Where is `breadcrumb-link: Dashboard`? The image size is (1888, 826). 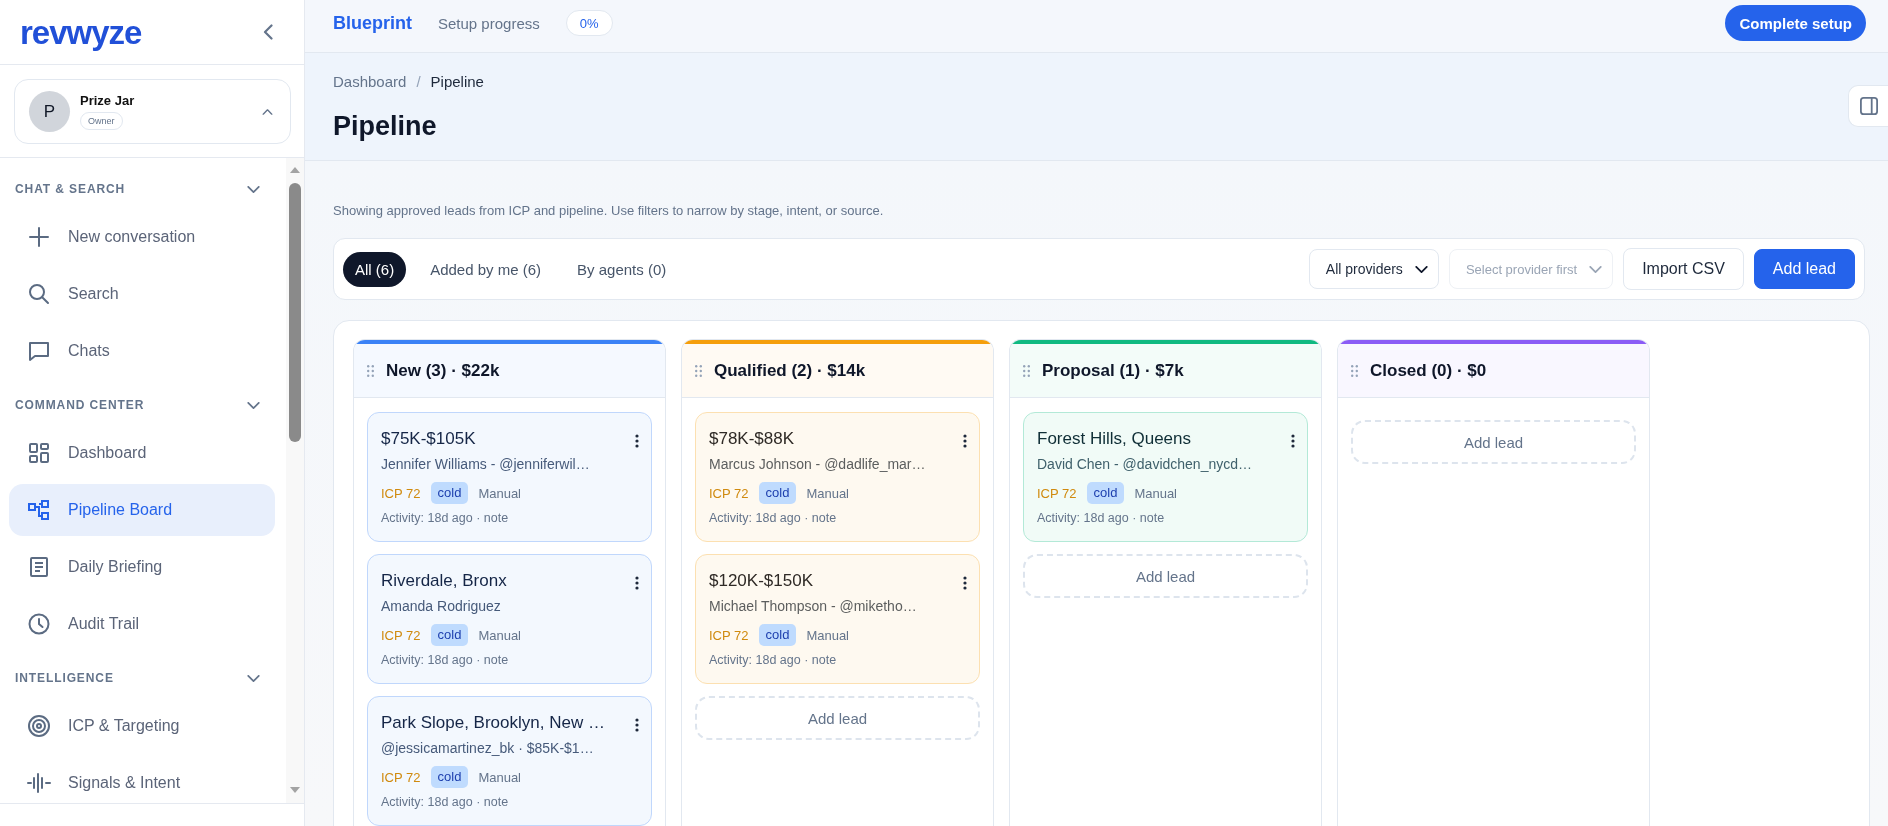 breadcrumb-link: Dashboard is located at coordinates (370, 81).